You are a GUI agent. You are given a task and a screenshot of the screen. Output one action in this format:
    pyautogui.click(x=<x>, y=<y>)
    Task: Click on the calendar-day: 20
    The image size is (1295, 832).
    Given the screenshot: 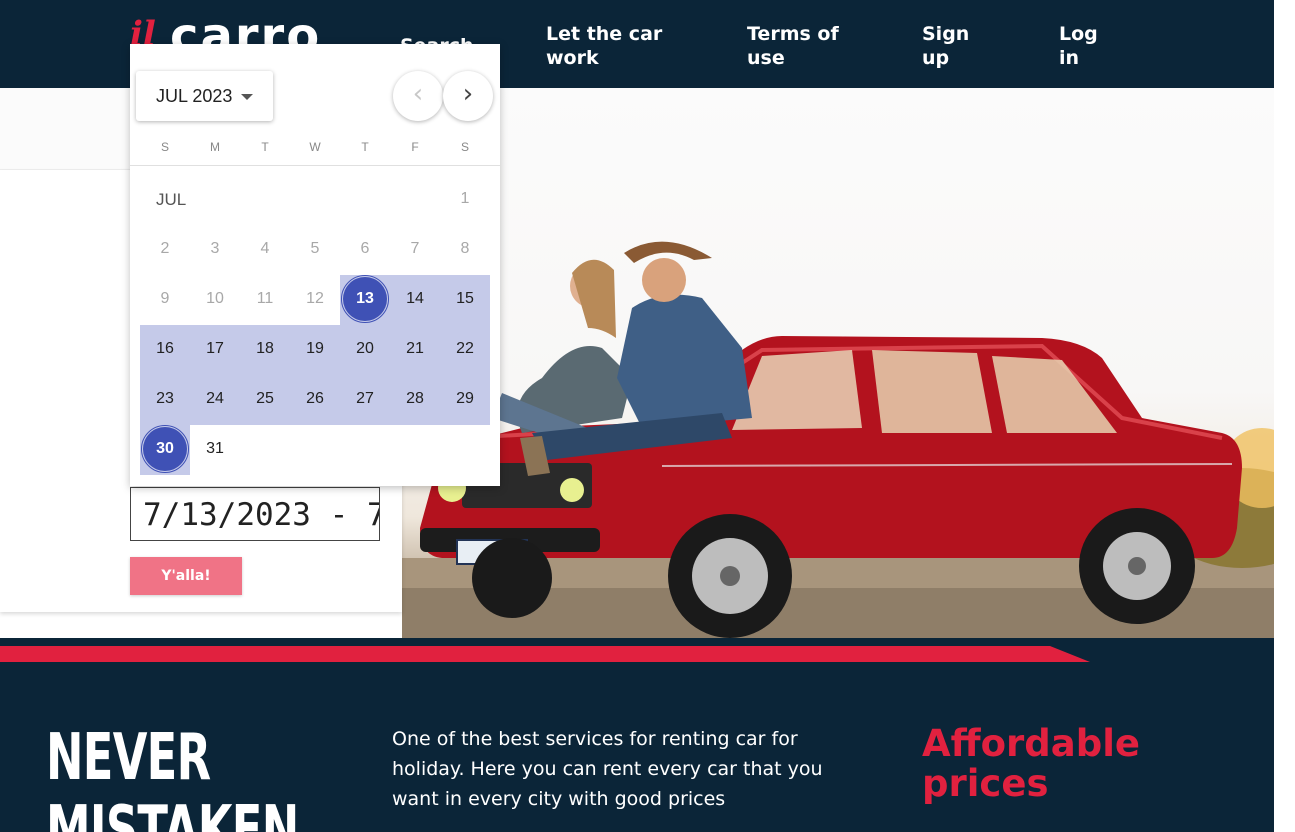 What is the action you would take?
    pyautogui.click(x=365, y=349)
    